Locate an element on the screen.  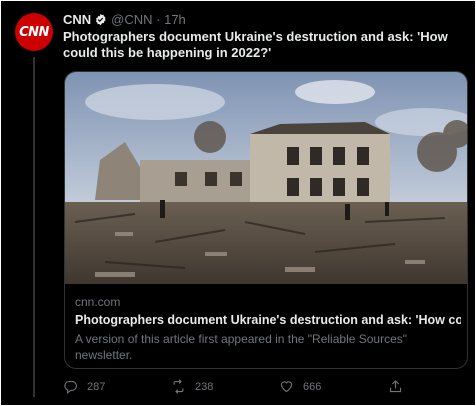
reply-count: 287 is located at coordinates (96, 386).